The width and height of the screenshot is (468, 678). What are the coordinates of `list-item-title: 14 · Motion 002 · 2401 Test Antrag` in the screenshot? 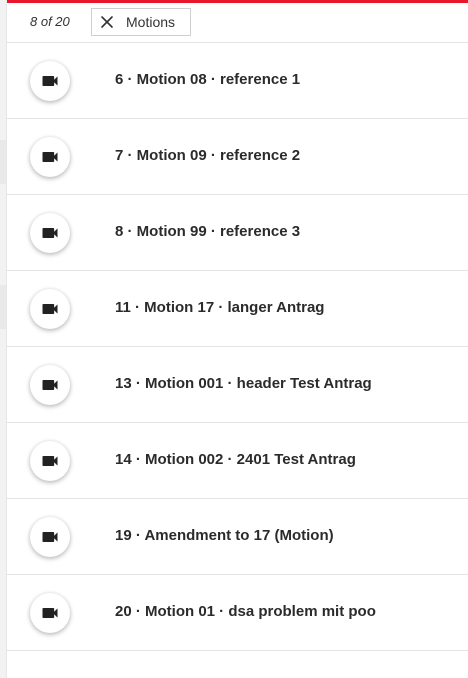 It's located at (235, 459).